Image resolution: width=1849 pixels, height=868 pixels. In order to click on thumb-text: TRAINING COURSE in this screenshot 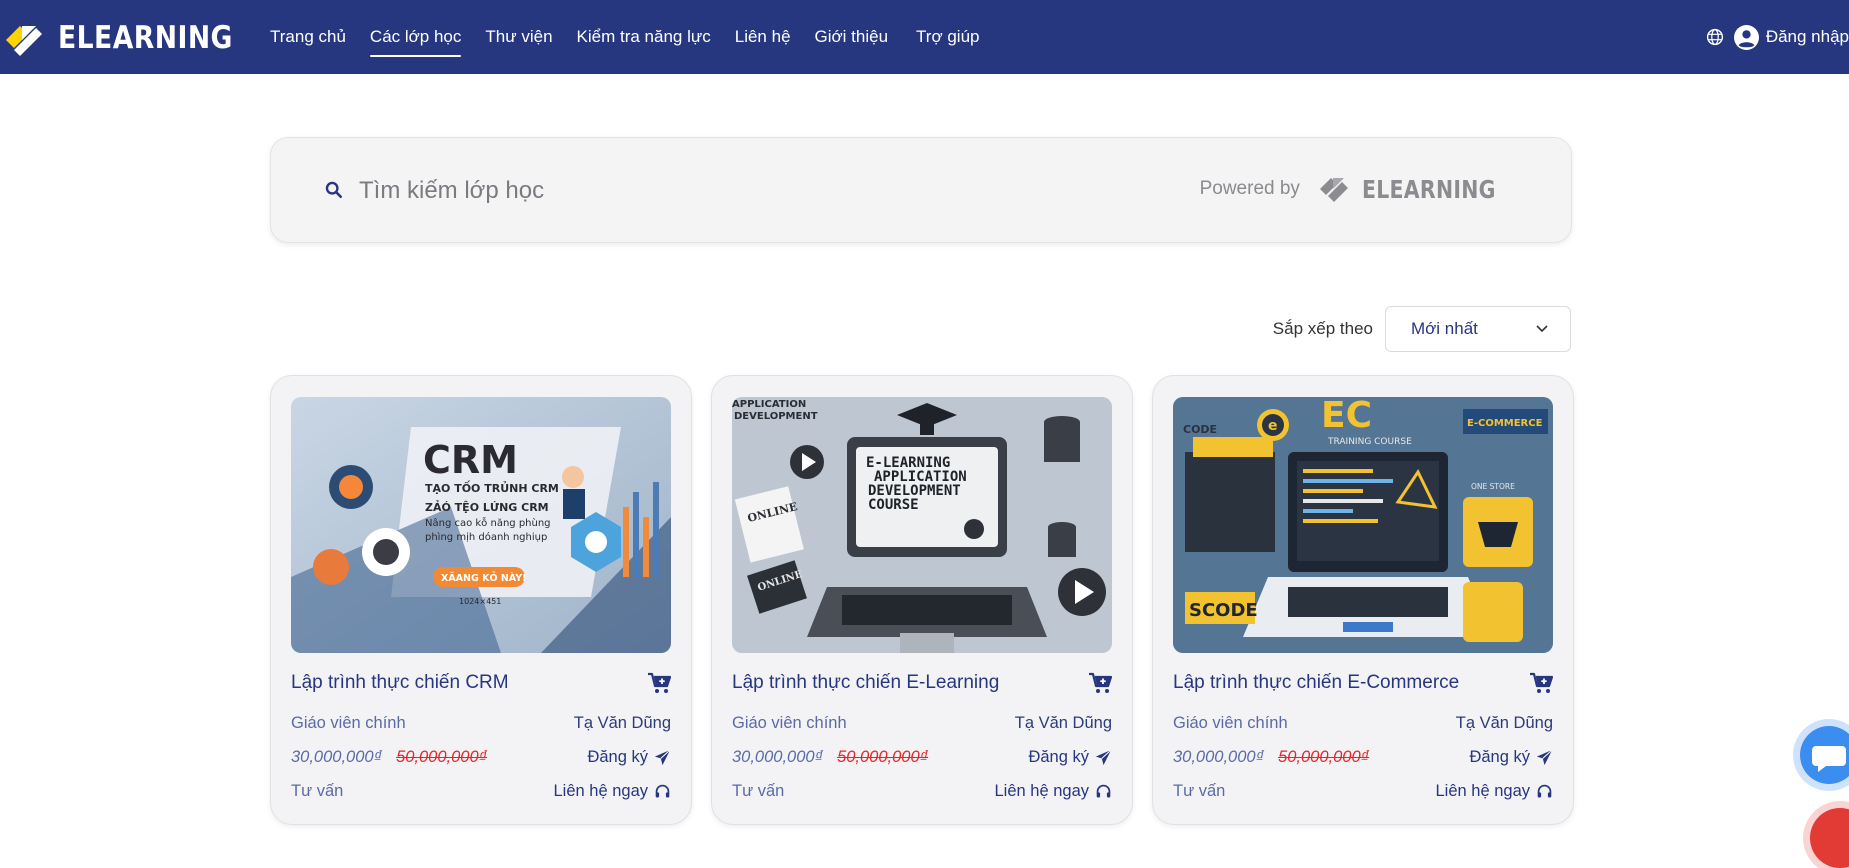, I will do `click(1369, 442)`.